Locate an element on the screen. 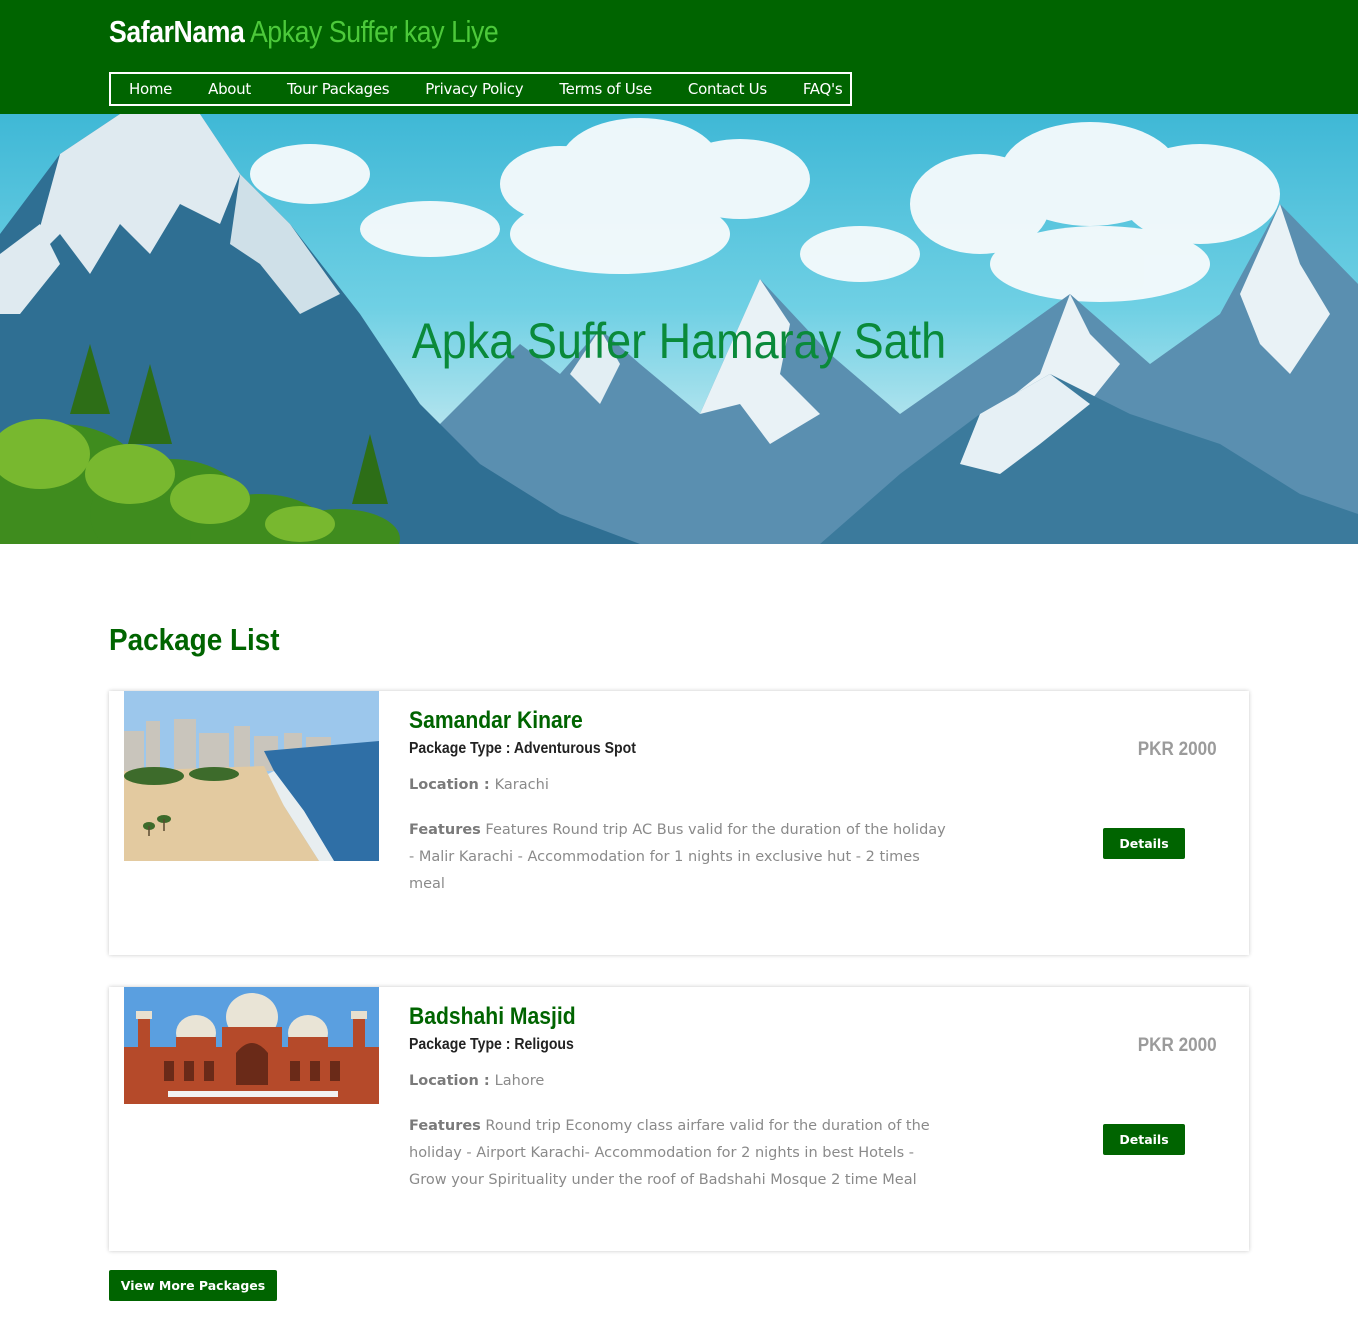 The width and height of the screenshot is (1358, 1326). brand-tagline: Apkay Suffer kay Liye is located at coordinates (374, 31).